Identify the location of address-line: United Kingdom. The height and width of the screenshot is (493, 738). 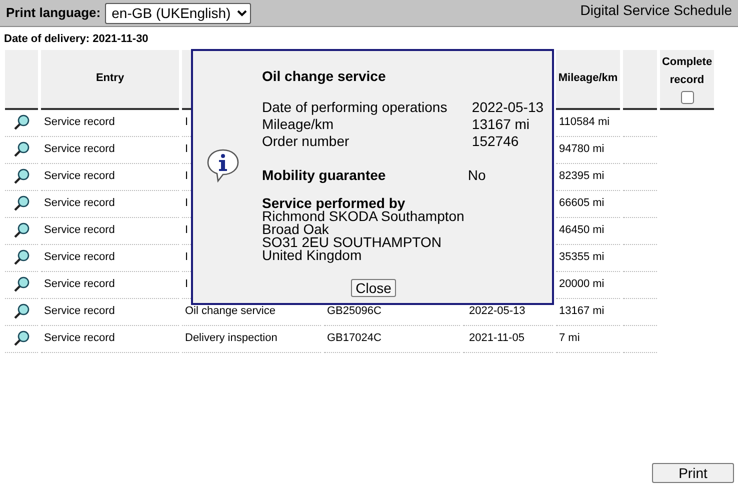
(312, 255).